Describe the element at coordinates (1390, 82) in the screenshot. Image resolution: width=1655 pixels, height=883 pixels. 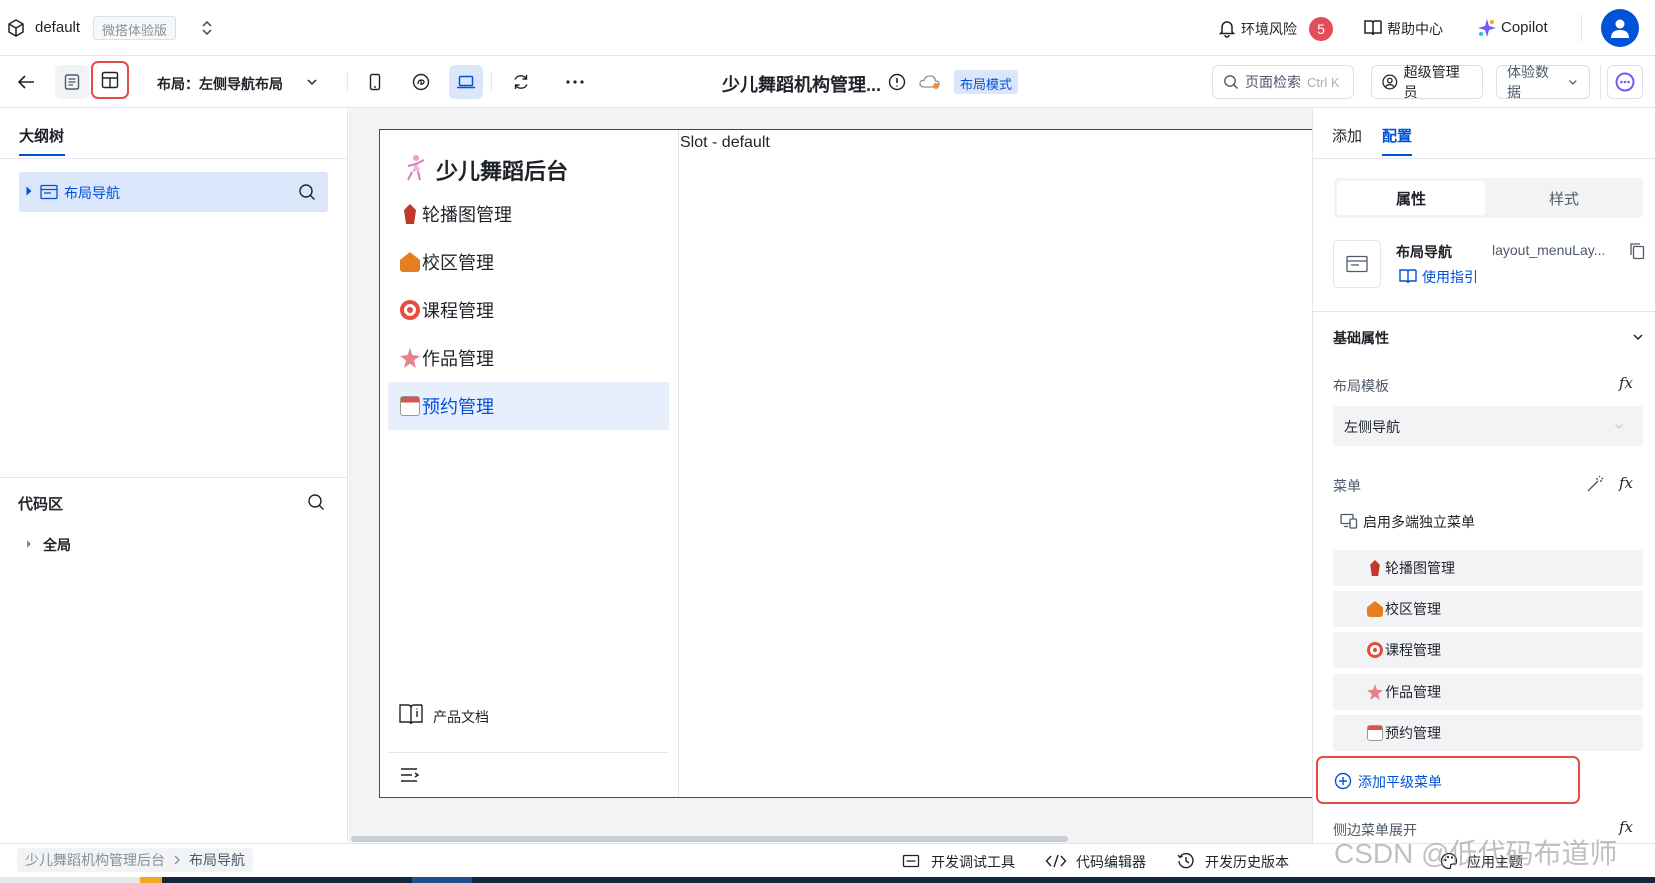
I see `user-circle-icon` at that location.